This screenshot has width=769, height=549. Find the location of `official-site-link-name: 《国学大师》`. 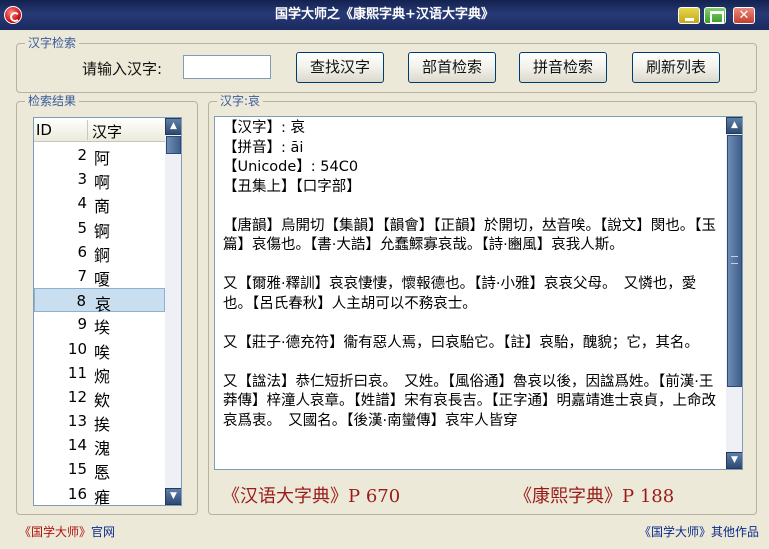

official-site-link-name: 《国学大师》 is located at coordinates (55, 532).